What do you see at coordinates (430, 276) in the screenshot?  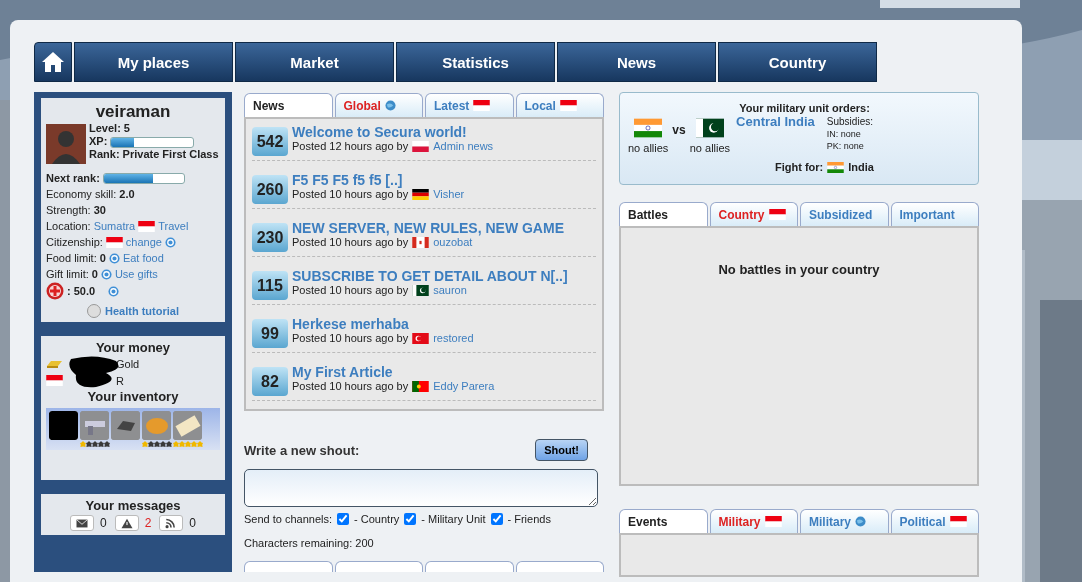 I see `article-title: SUBSCRIBE TO GET DETAIL ABOUT N[..]` at bounding box center [430, 276].